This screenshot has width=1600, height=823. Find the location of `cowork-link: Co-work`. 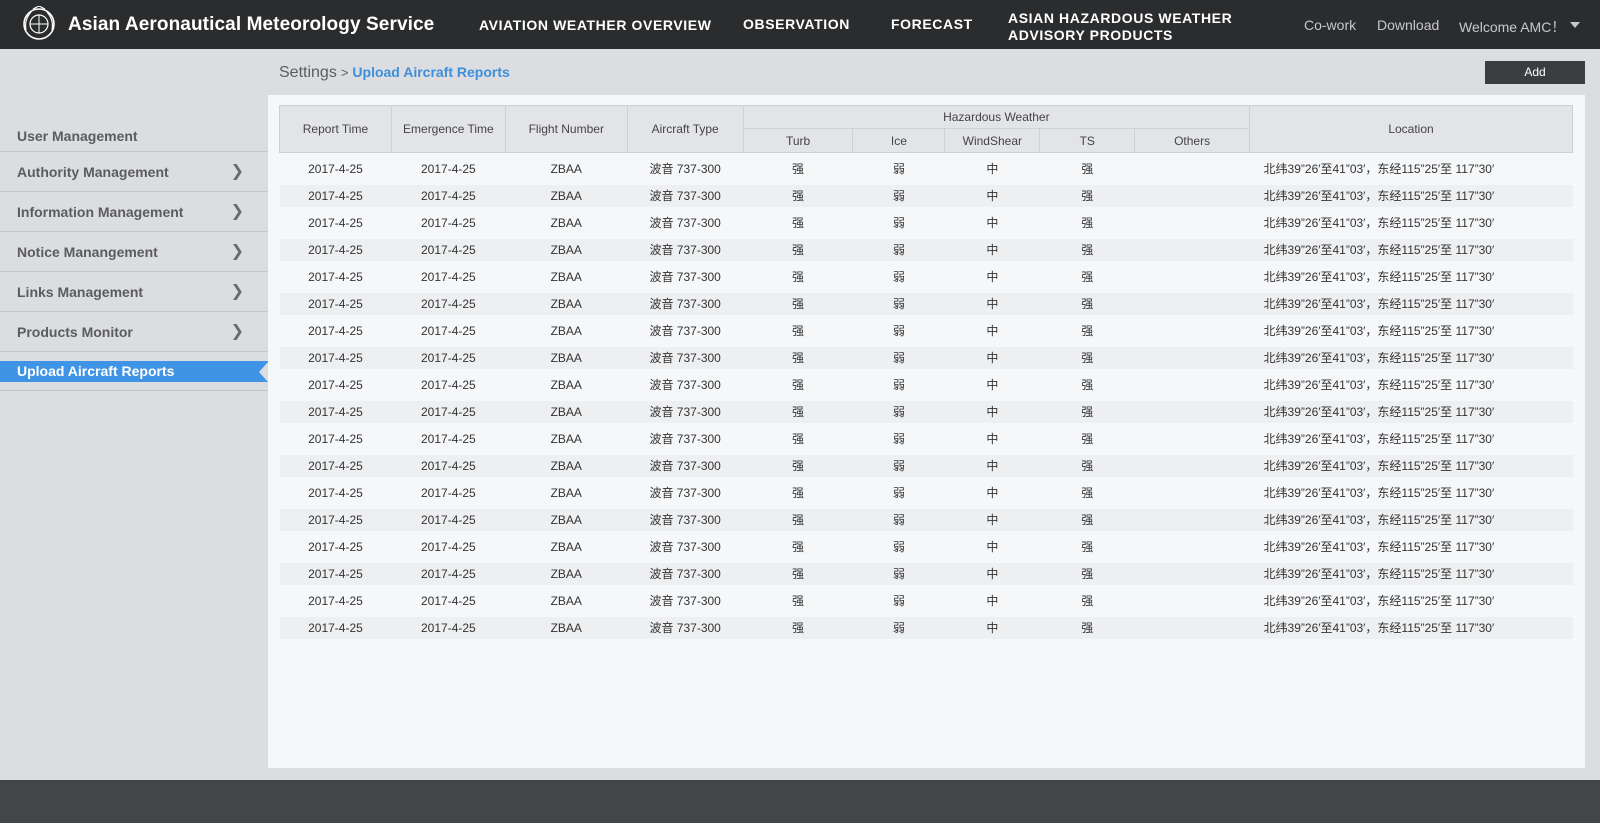

cowork-link: Co-work is located at coordinates (1330, 25).